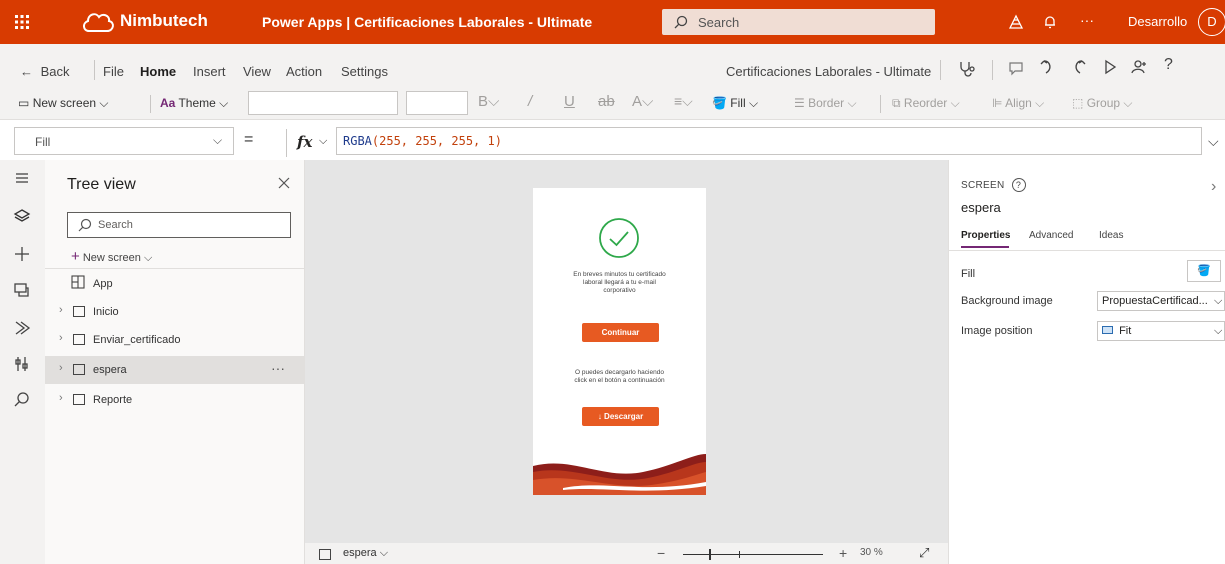 The width and height of the screenshot is (1225, 564). I want to click on tree-item-espera: › espera ···, so click(175, 370).